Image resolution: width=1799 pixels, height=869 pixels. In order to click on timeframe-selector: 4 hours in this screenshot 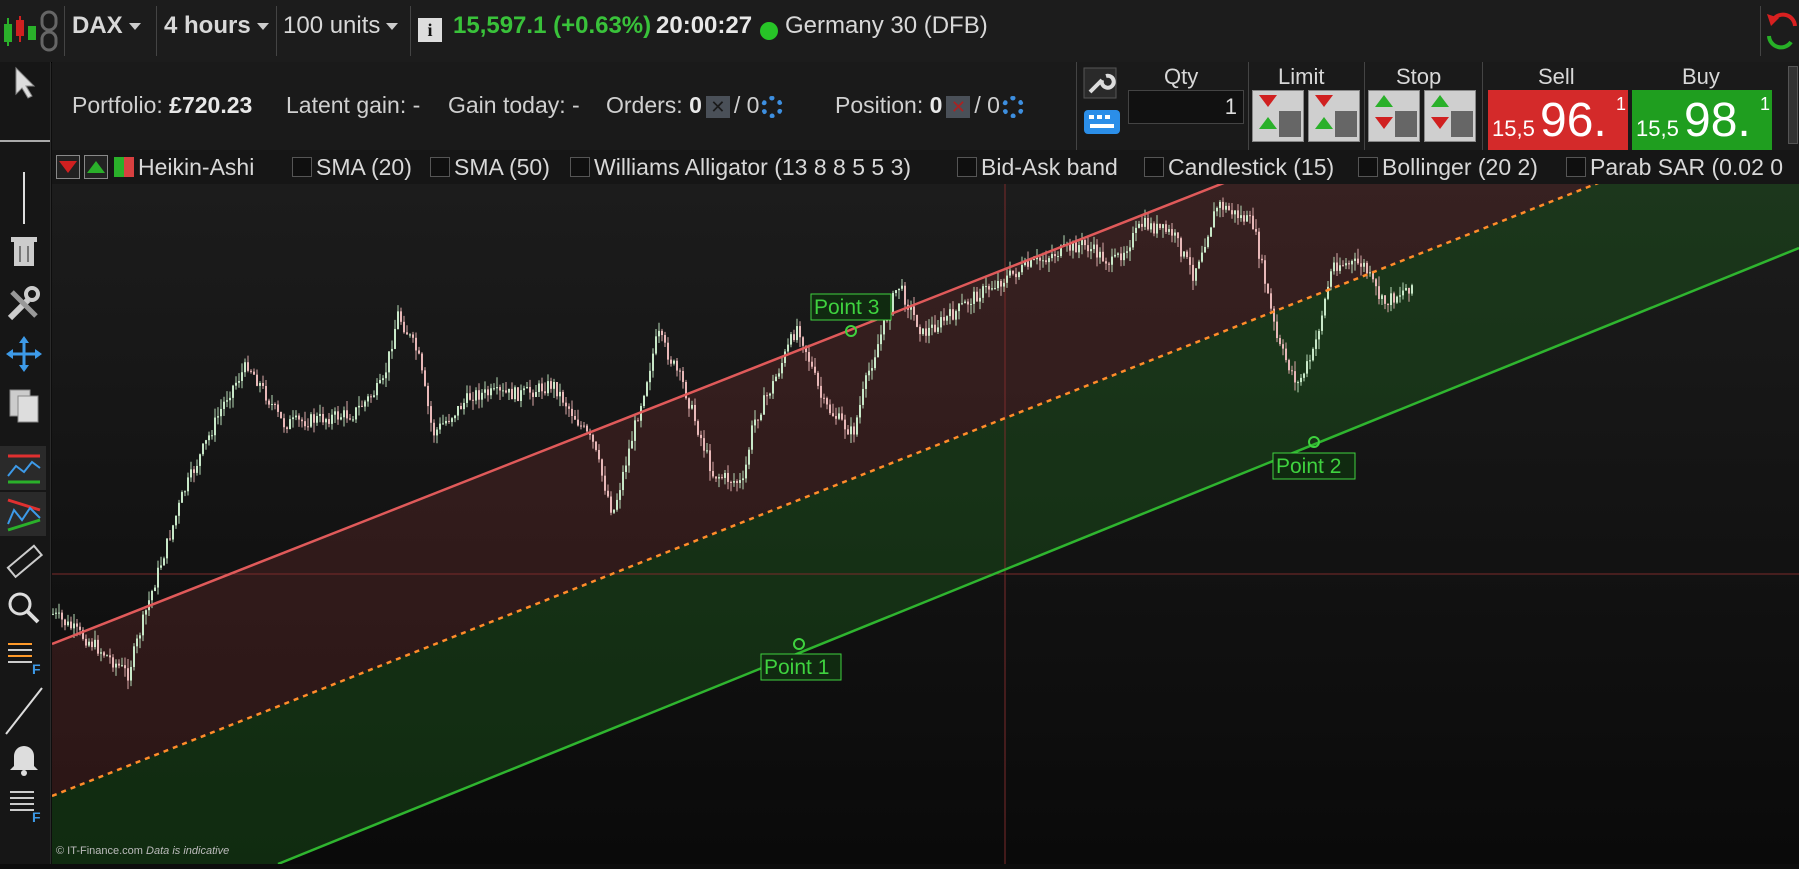, I will do `click(216, 26)`.